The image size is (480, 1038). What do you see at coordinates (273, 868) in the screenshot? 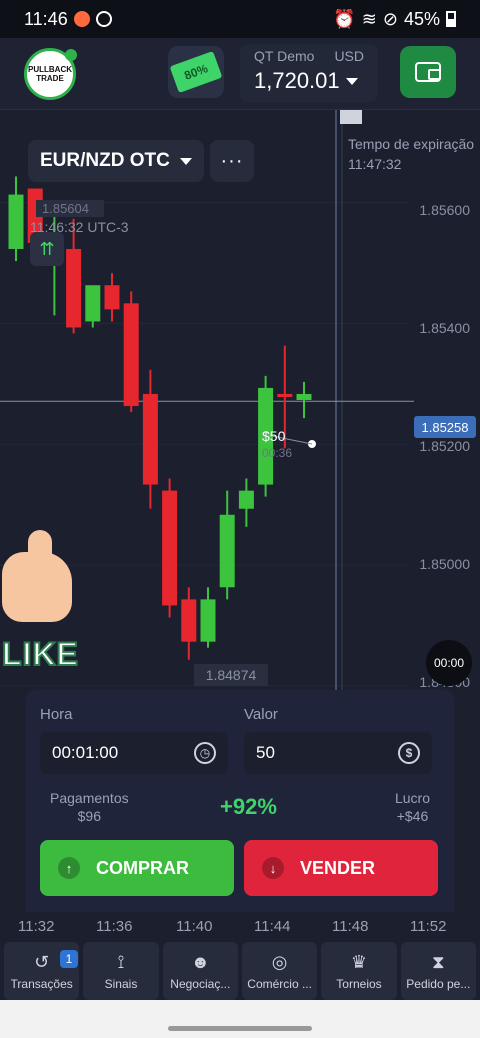
I see `arrow-down-icon: ↓` at bounding box center [273, 868].